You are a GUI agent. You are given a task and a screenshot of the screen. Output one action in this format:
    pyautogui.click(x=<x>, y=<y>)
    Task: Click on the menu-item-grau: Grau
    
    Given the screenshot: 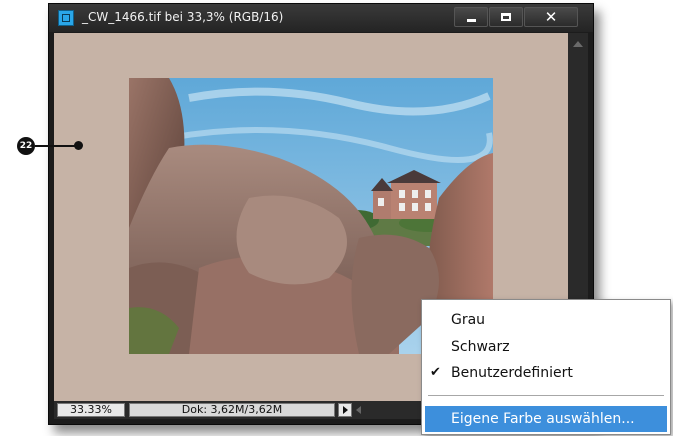 What is the action you would take?
    pyautogui.click(x=546, y=320)
    